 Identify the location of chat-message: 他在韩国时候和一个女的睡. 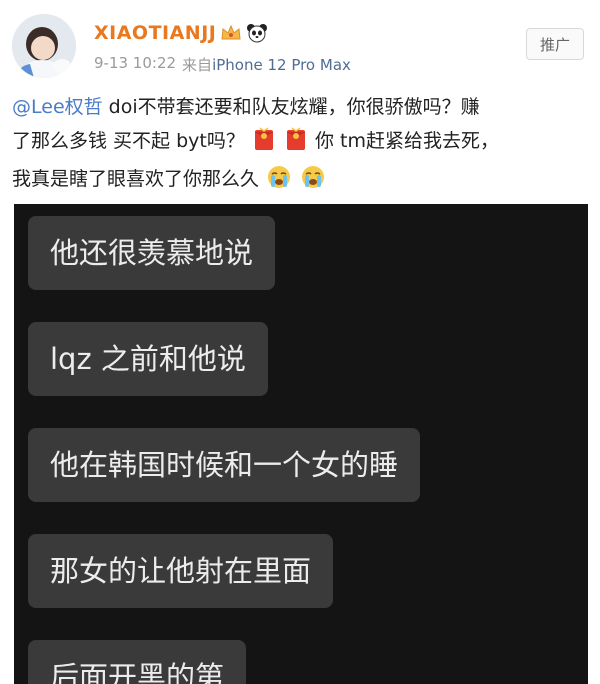
(224, 465).